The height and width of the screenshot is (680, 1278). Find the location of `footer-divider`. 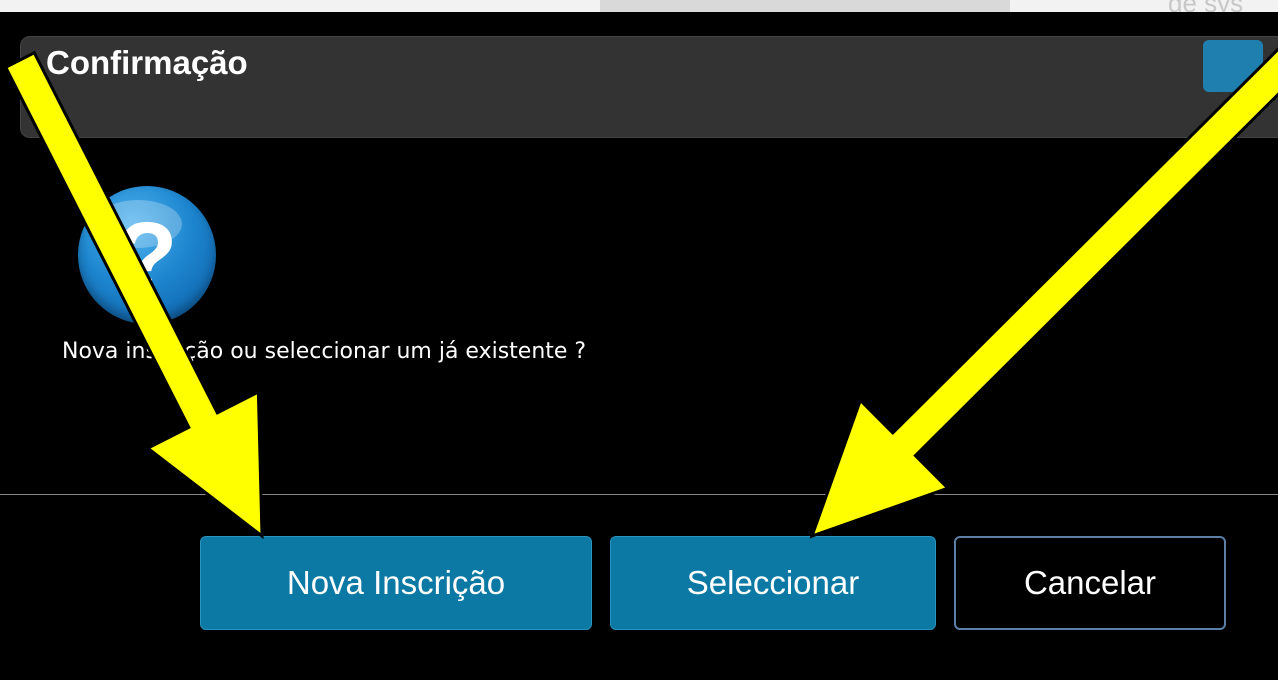

footer-divider is located at coordinates (639, 494).